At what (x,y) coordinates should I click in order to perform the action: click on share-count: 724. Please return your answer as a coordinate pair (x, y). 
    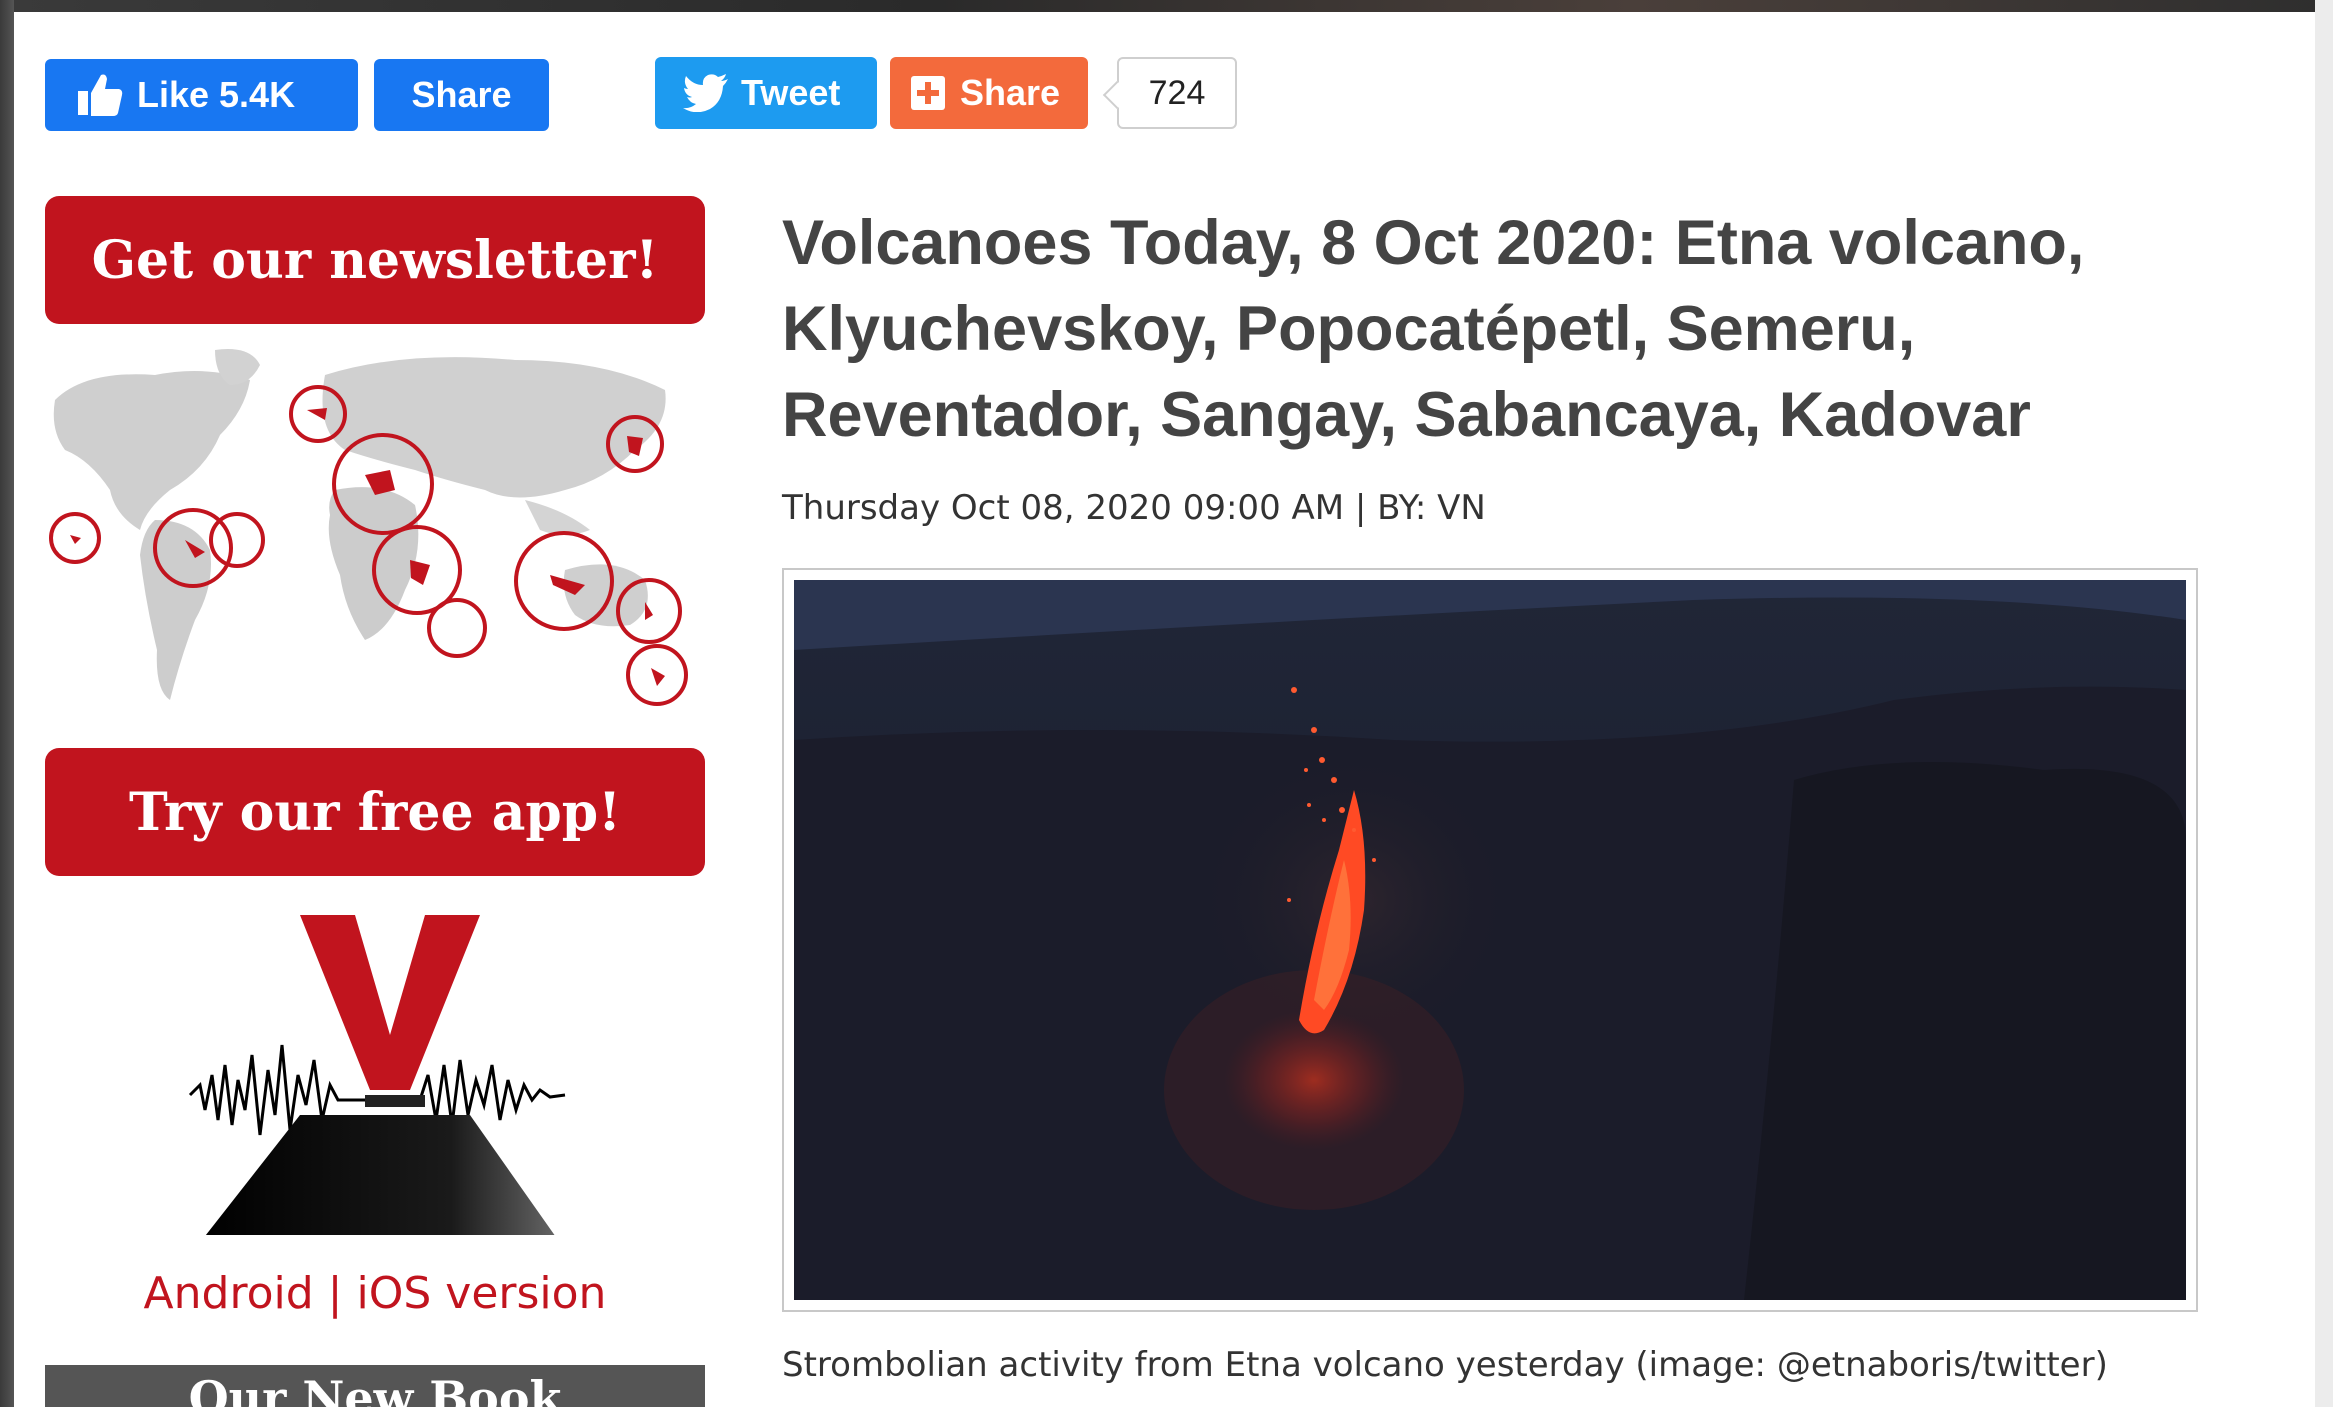
    Looking at the image, I should click on (1177, 93).